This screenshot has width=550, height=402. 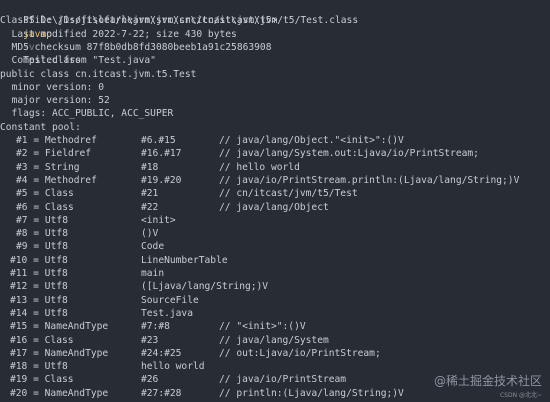 I want to click on constant-pool-heading: Constant pool:, so click(x=40, y=127).